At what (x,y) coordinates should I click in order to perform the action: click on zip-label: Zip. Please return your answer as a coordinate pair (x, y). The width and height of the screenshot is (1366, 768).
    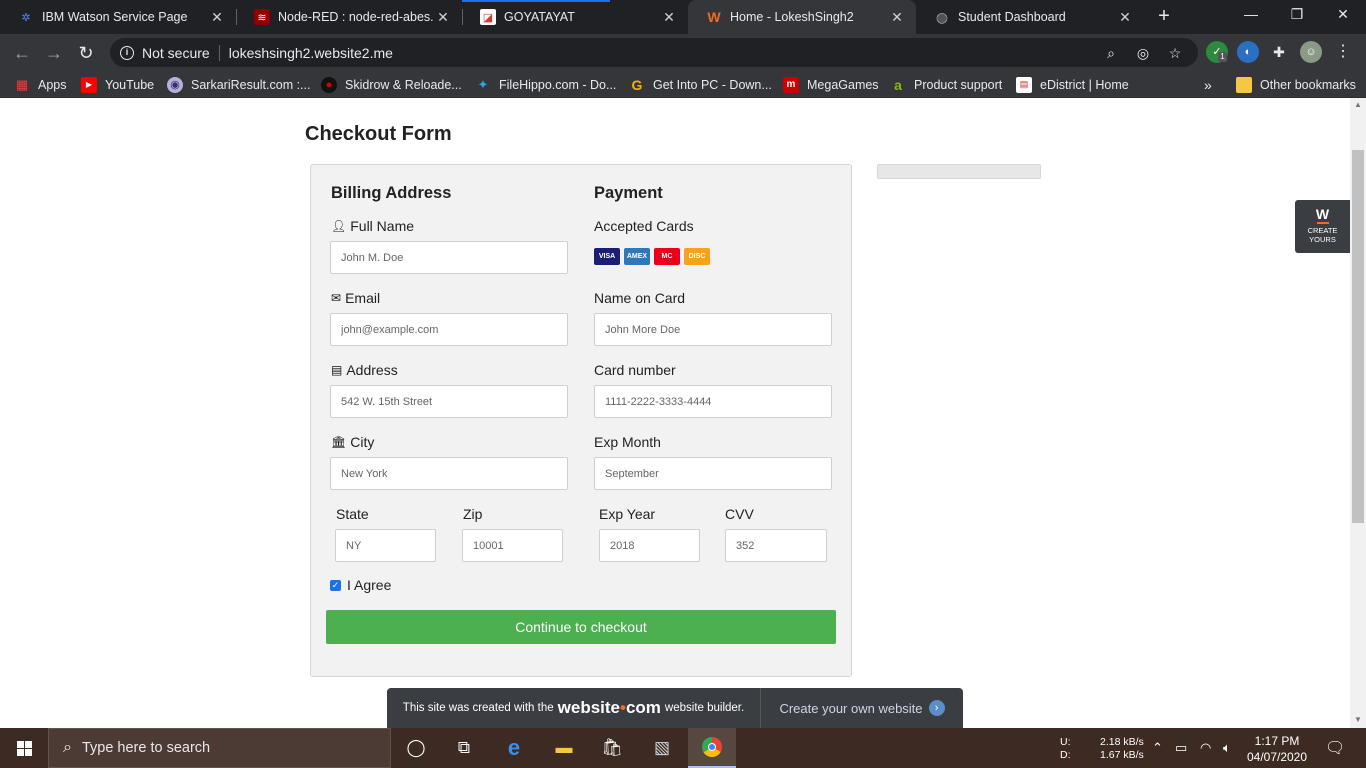
    Looking at the image, I should click on (473, 514).